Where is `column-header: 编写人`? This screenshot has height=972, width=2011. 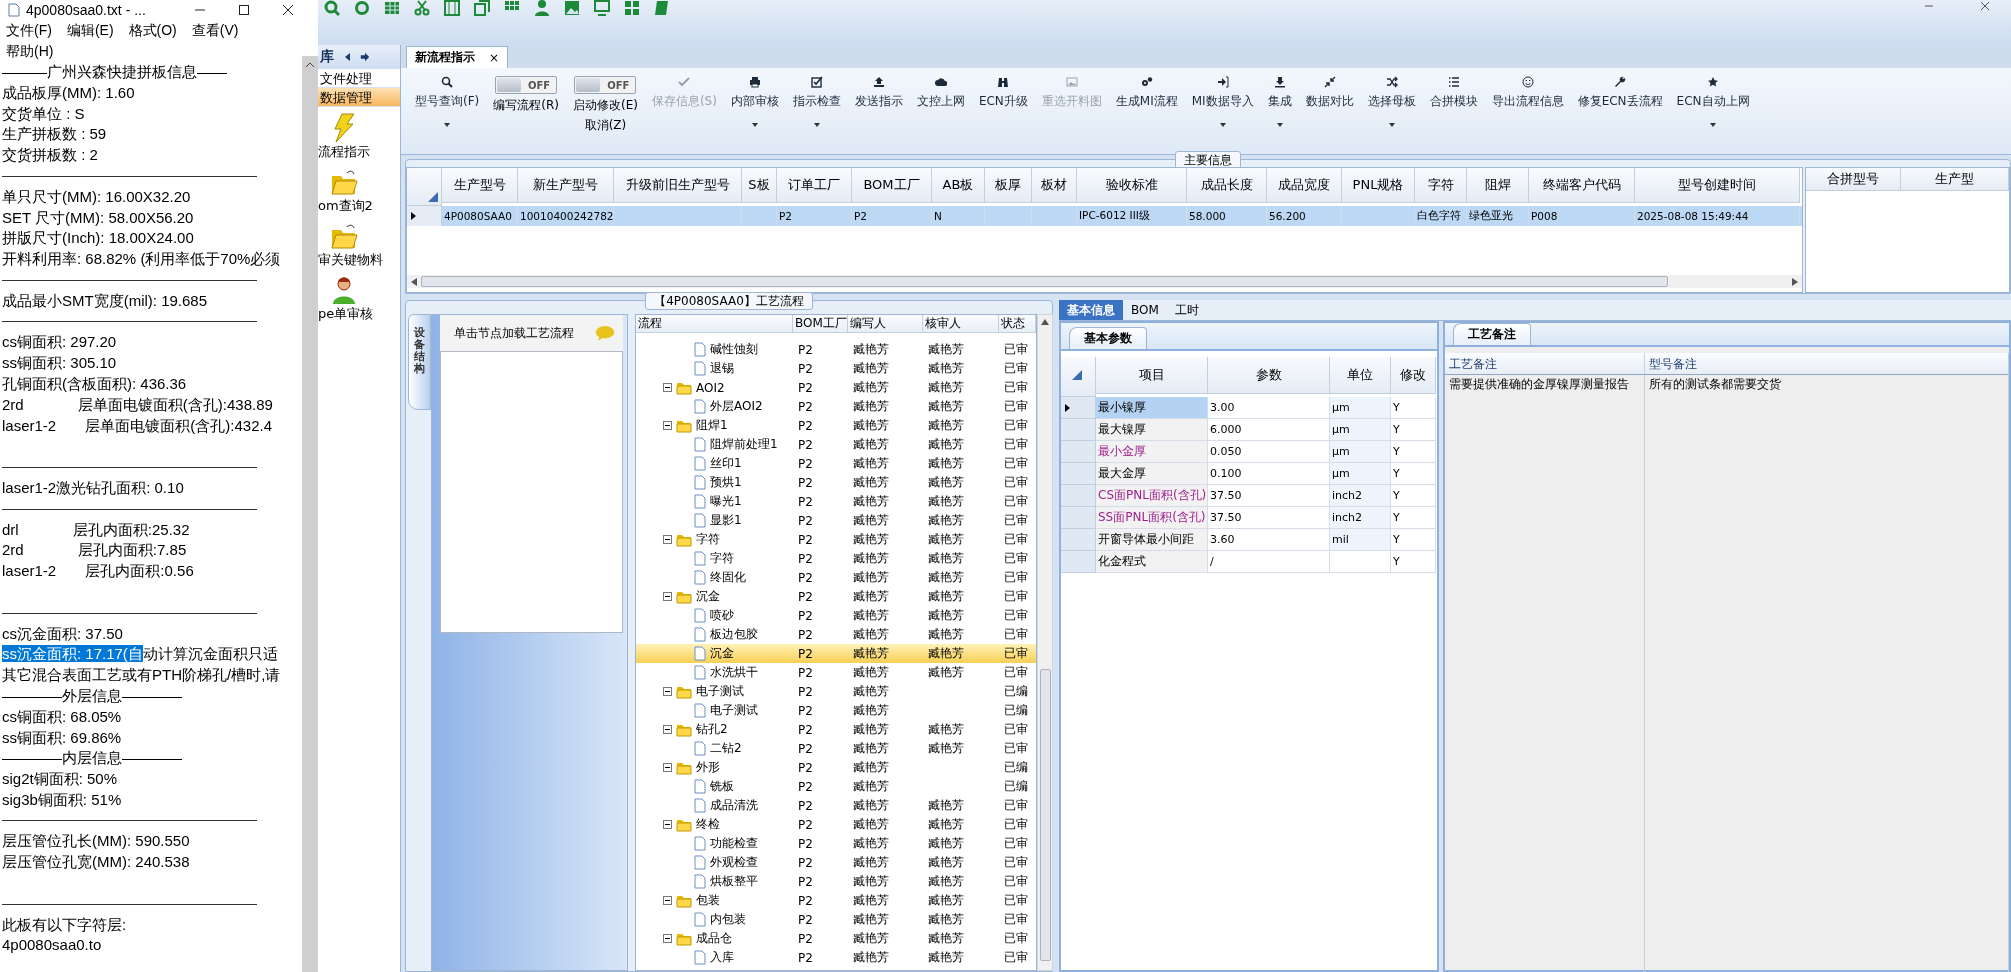 column-header: 编写人 is located at coordinates (885, 324).